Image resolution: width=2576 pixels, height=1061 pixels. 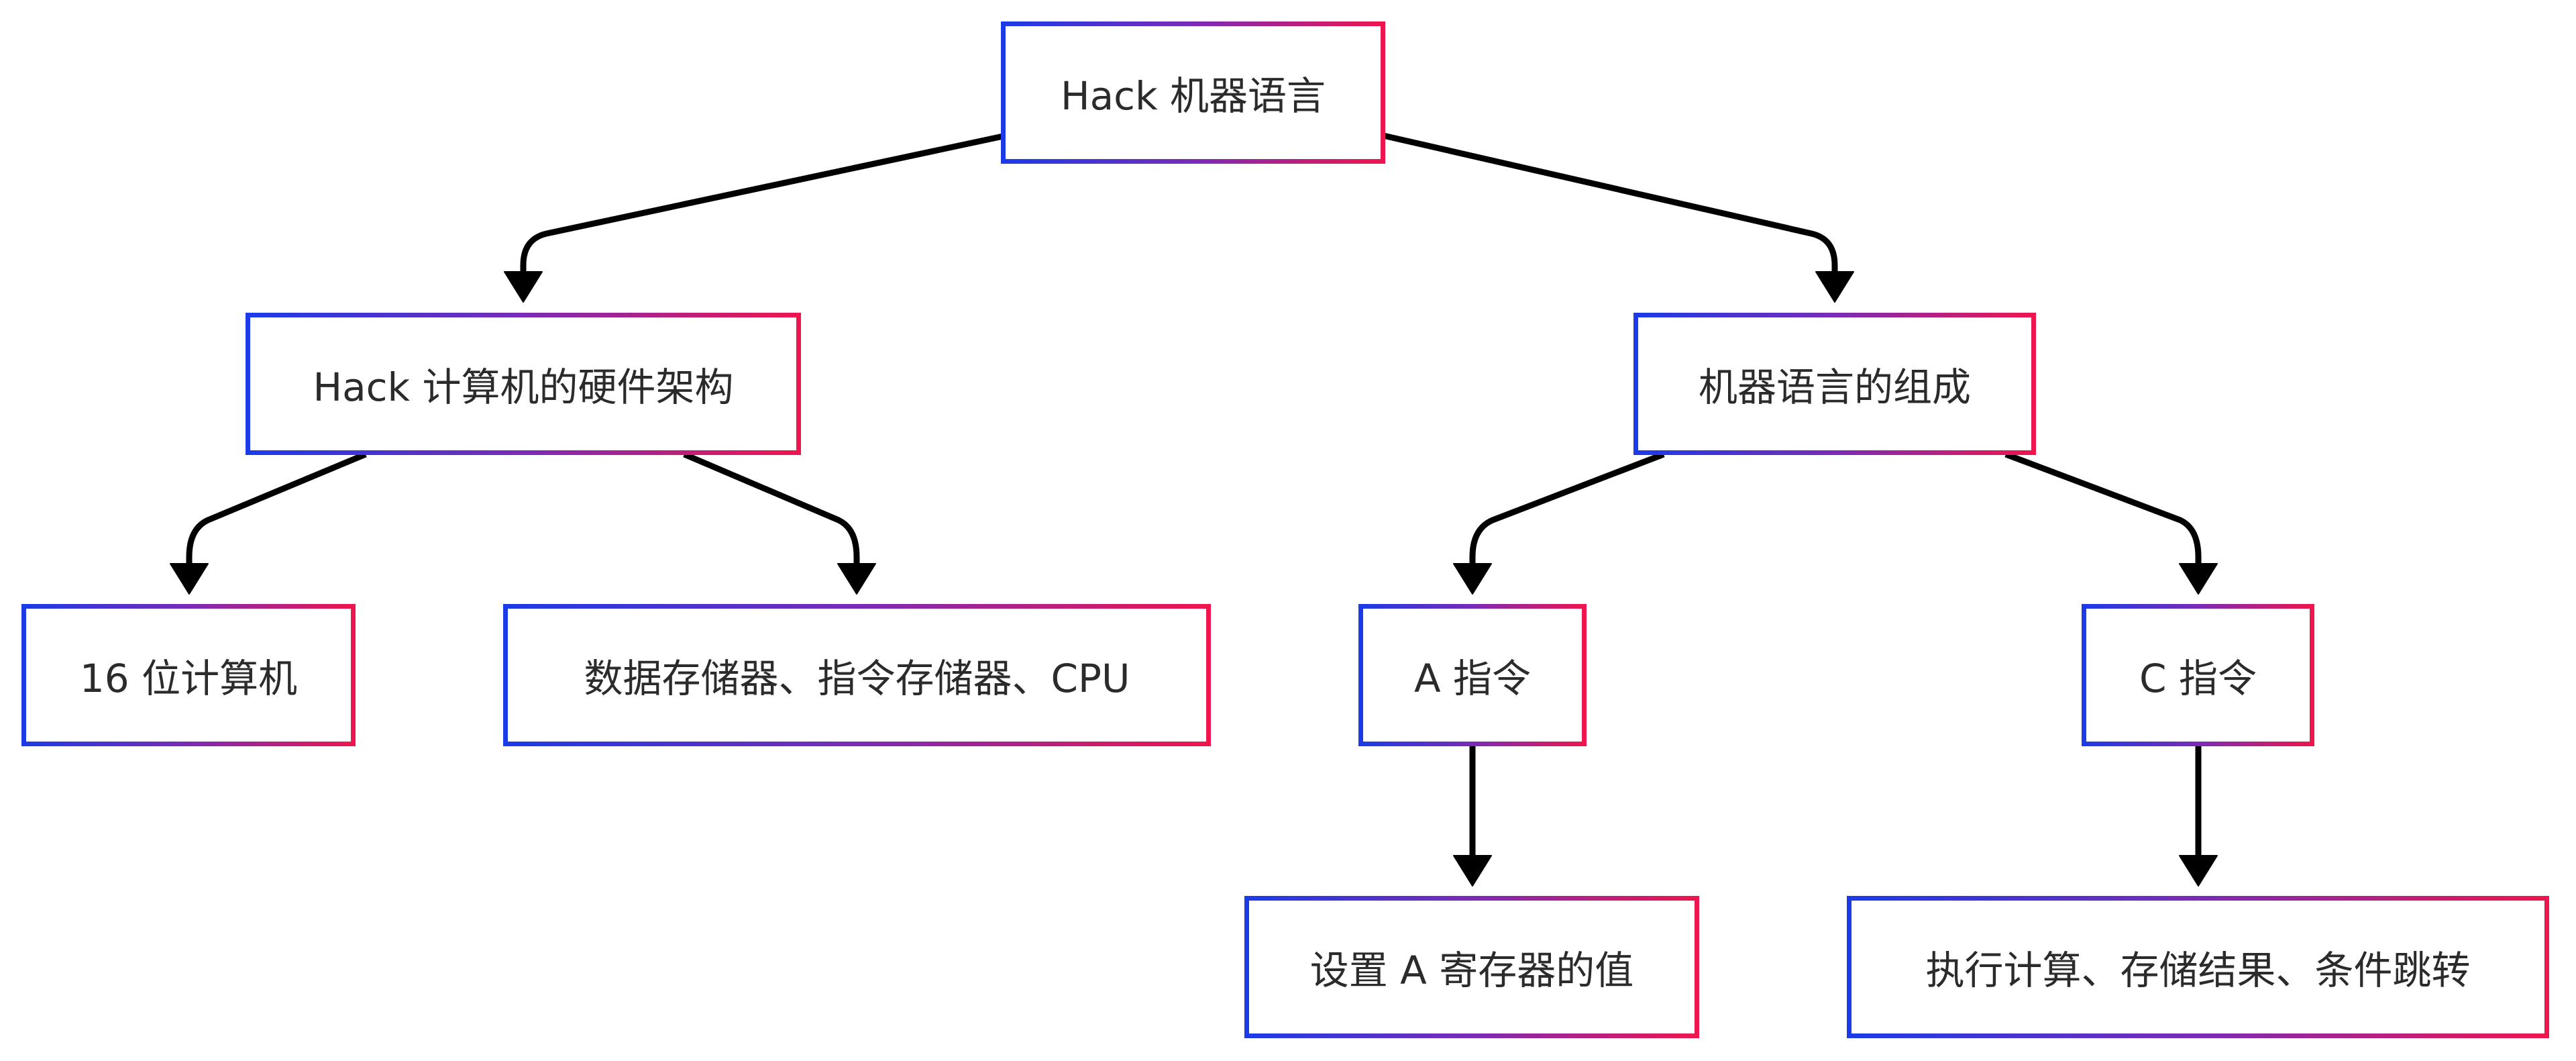 What do you see at coordinates (1567, 509) in the screenshot?
I see `edge-composition-a` at bounding box center [1567, 509].